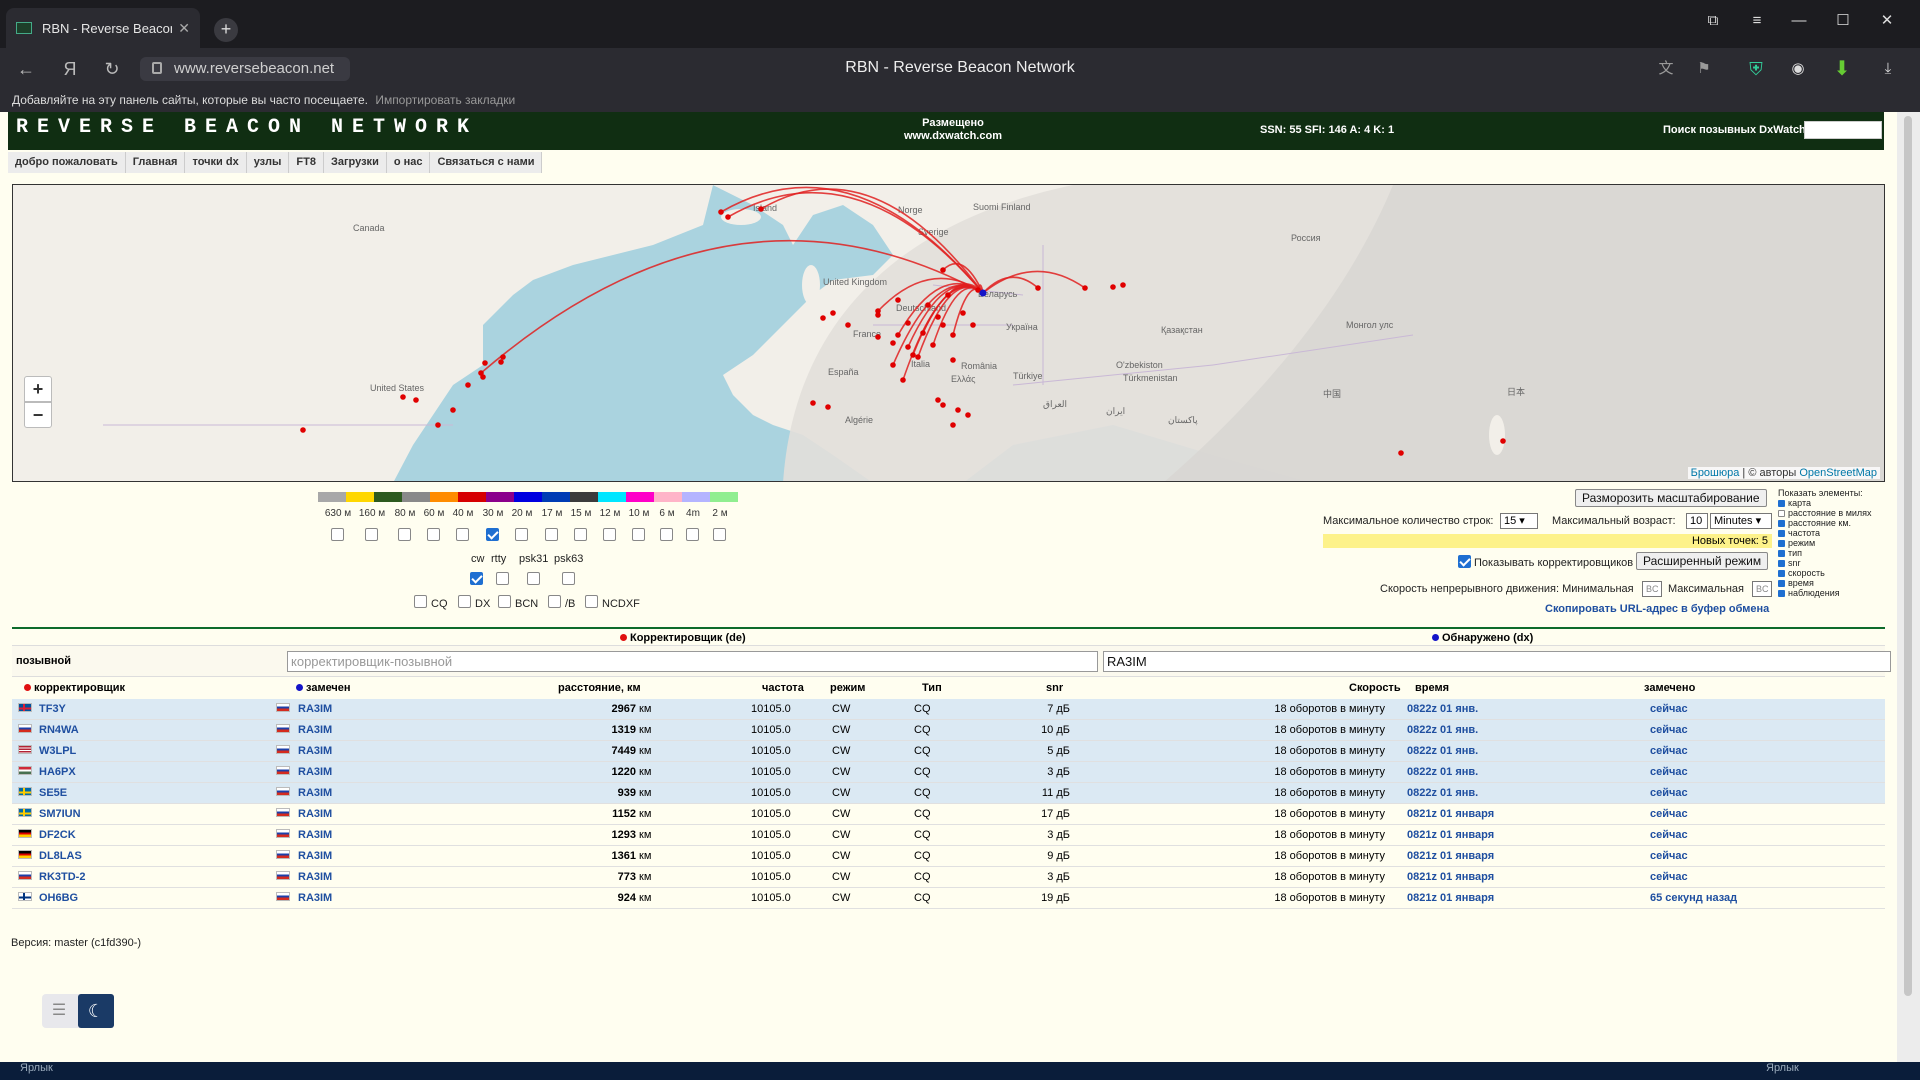 The image size is (1920, 1080). I want to click on extension-download-icon: ⬇, so click(1842, 69).